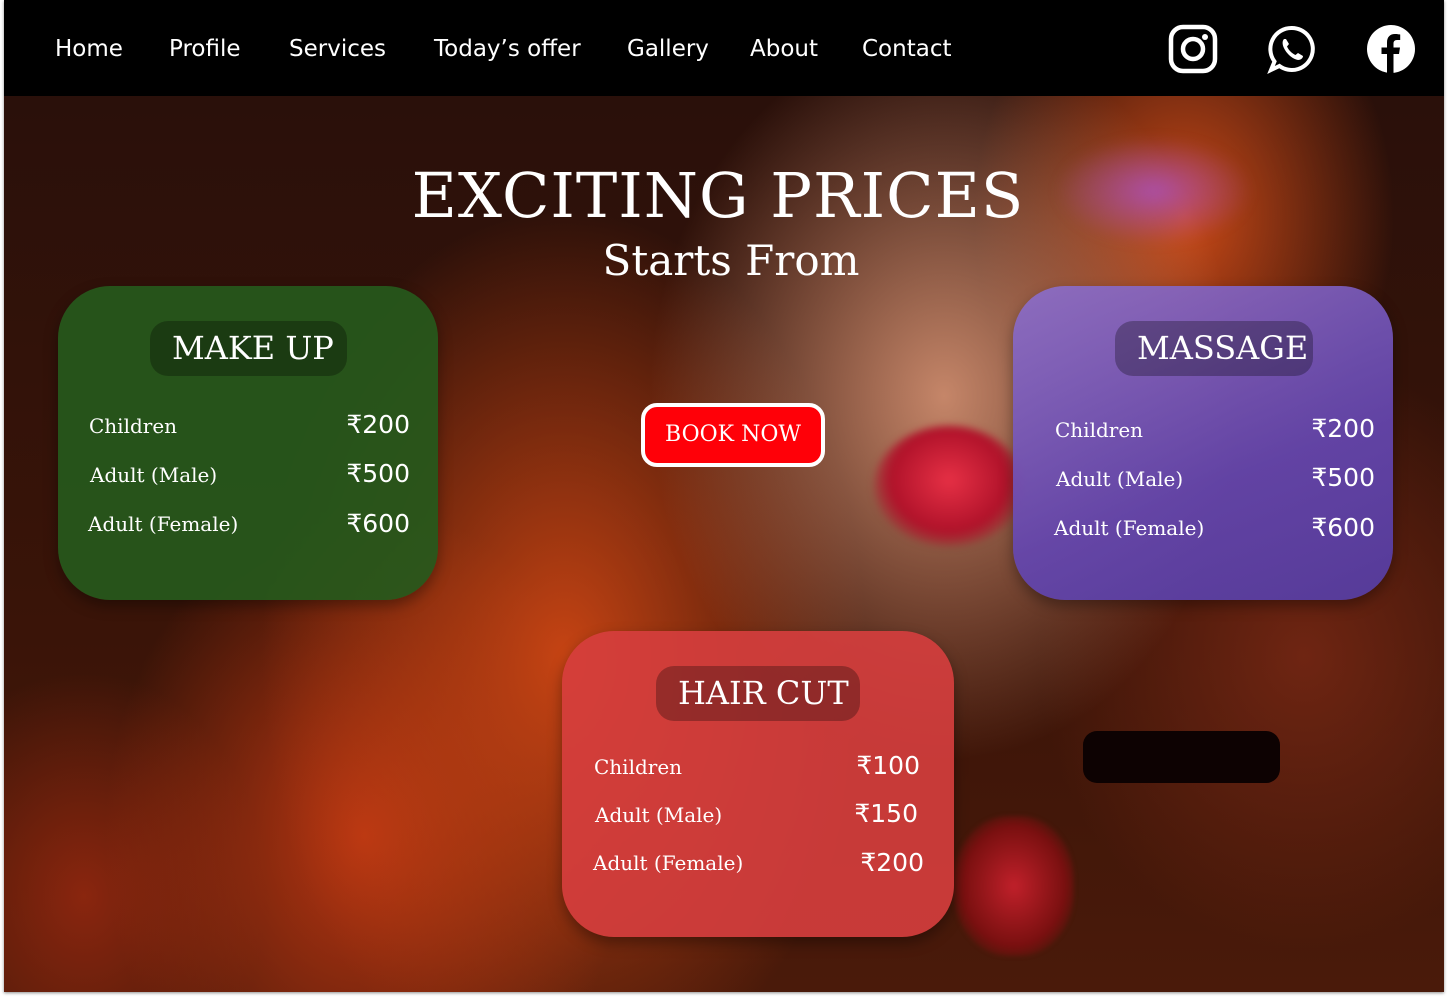 The height and width of the screenshot is (998, 1448). What do you see at coordinates (758, 693) in the screenshot?
I see `card-title: HAIR CUT` at bounding box center [758, 693].